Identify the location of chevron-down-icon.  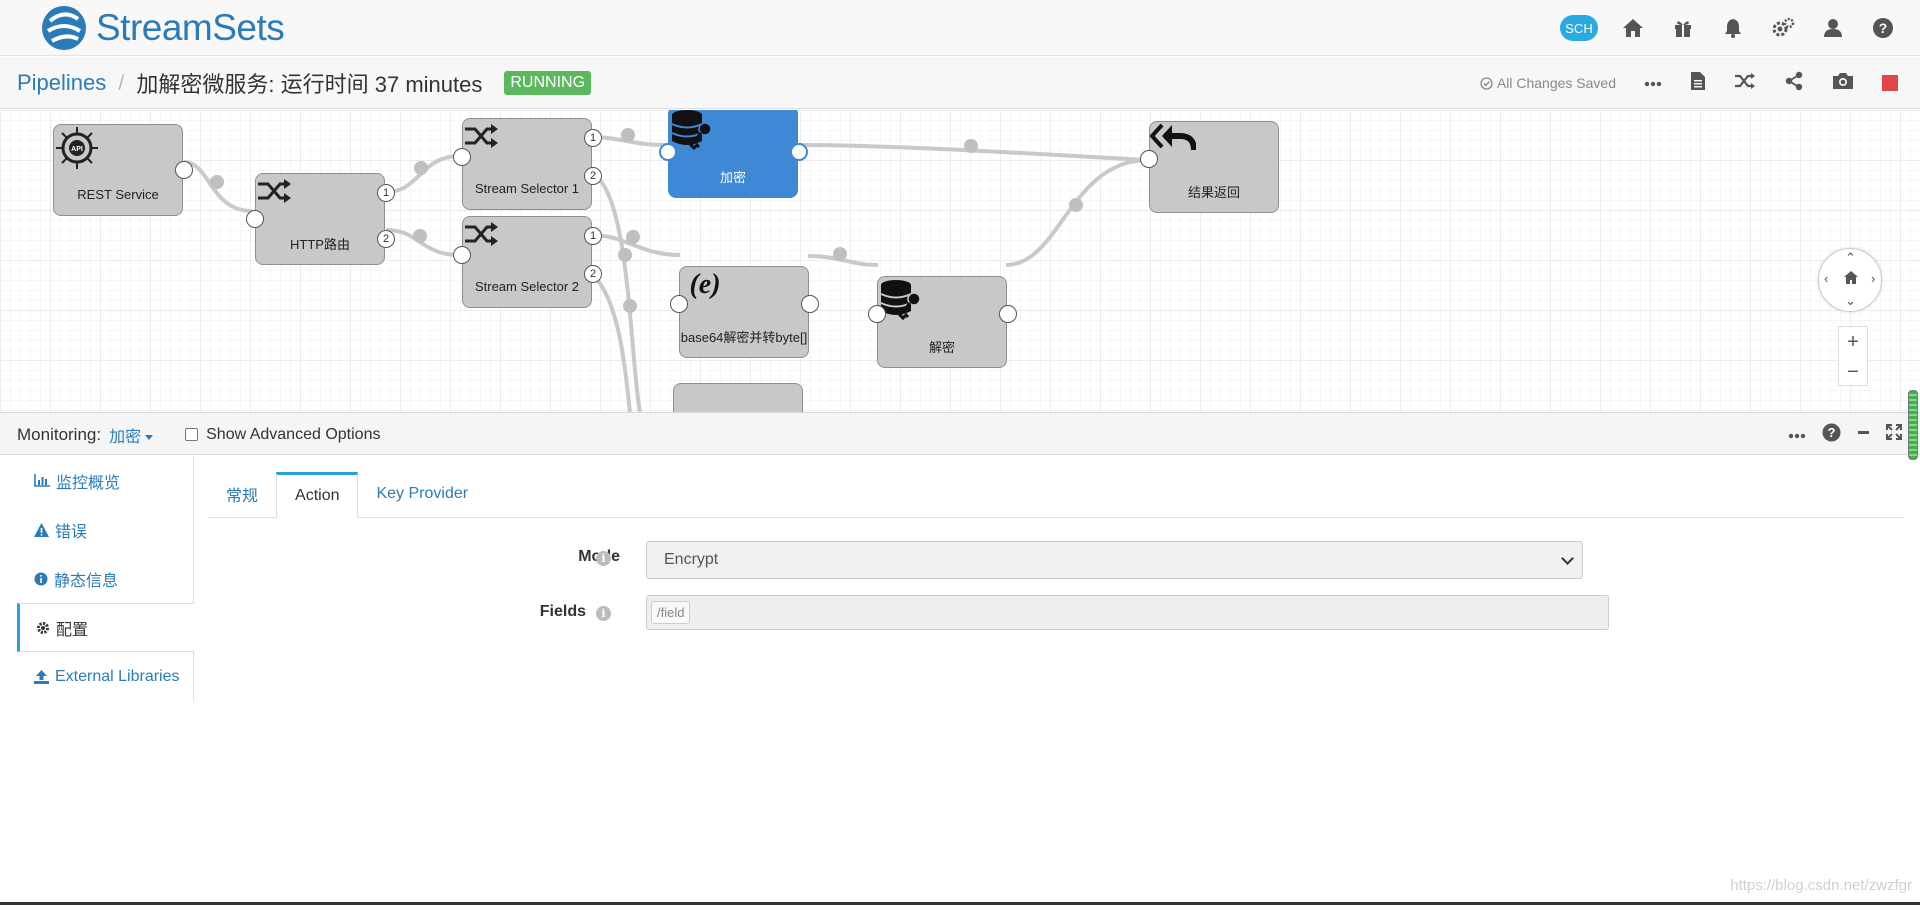
(1567, 558).